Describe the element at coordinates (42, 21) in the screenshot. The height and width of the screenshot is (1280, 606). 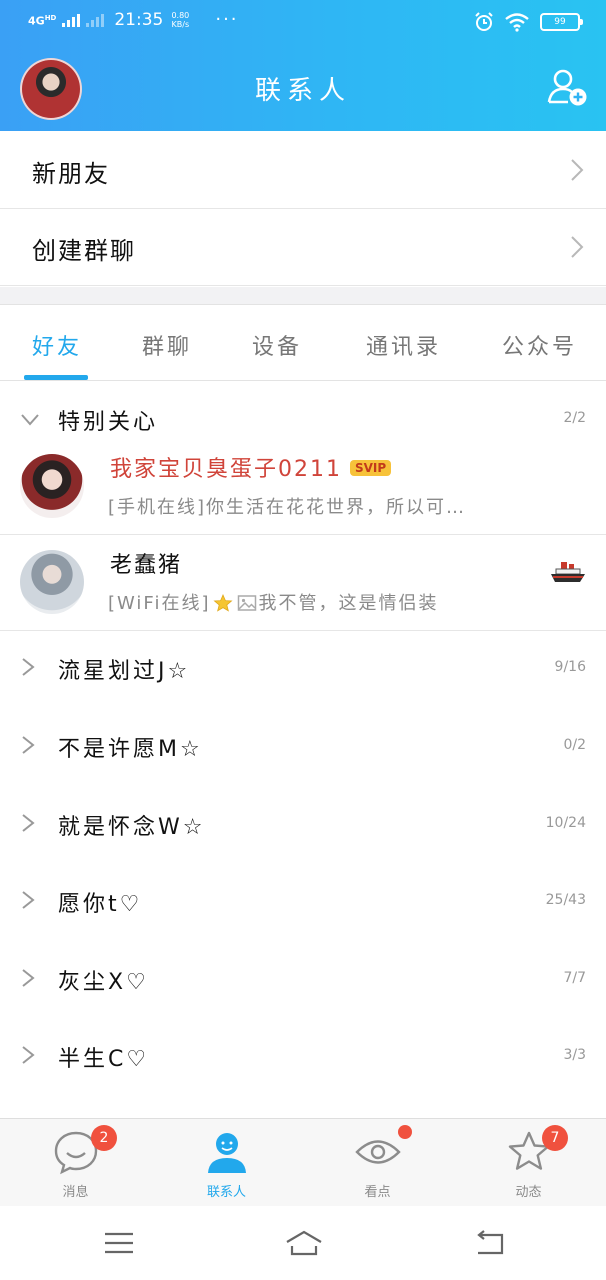
I see `network-type: 4GHD` at that location.